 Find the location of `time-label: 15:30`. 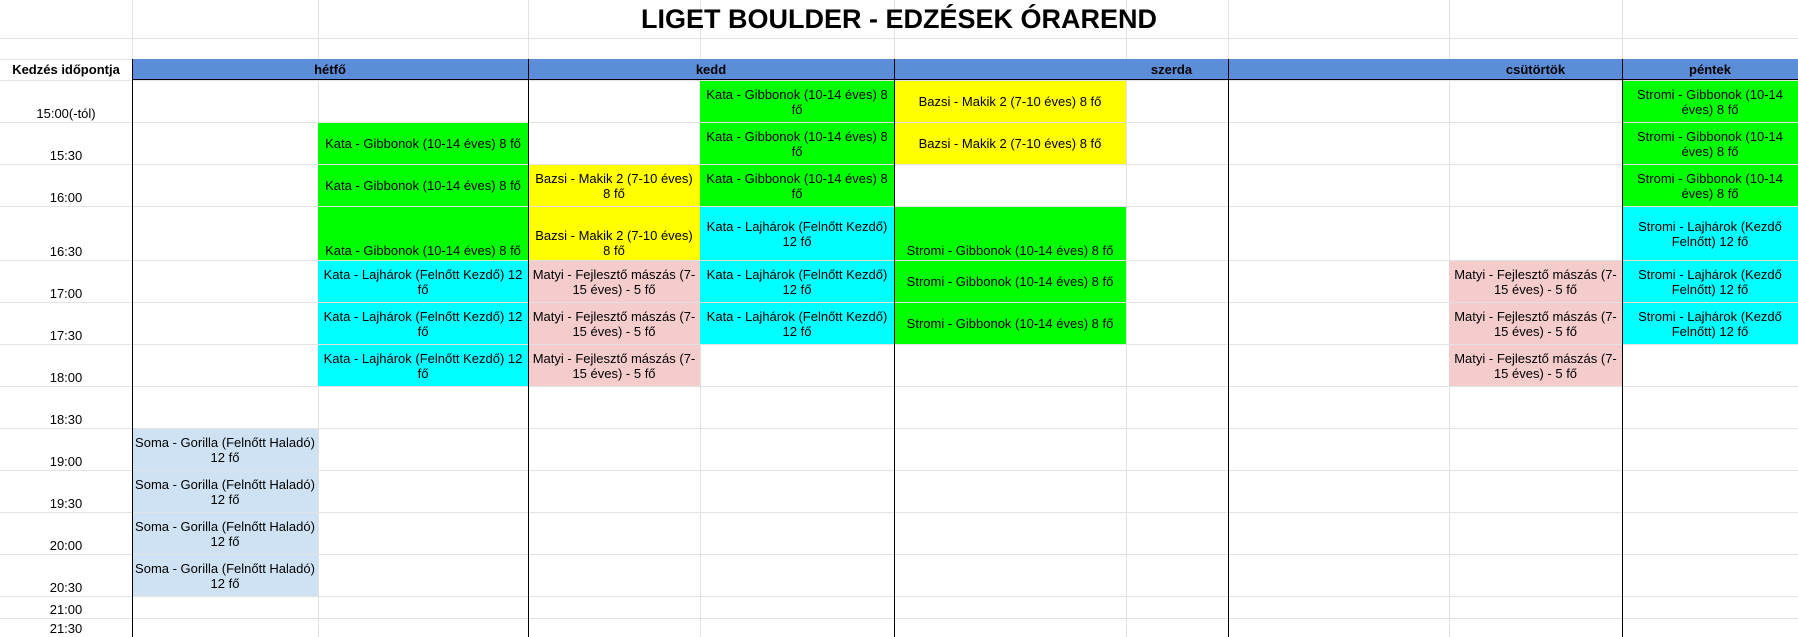

time-label: 15:30 is located at coordinates (66, 155).